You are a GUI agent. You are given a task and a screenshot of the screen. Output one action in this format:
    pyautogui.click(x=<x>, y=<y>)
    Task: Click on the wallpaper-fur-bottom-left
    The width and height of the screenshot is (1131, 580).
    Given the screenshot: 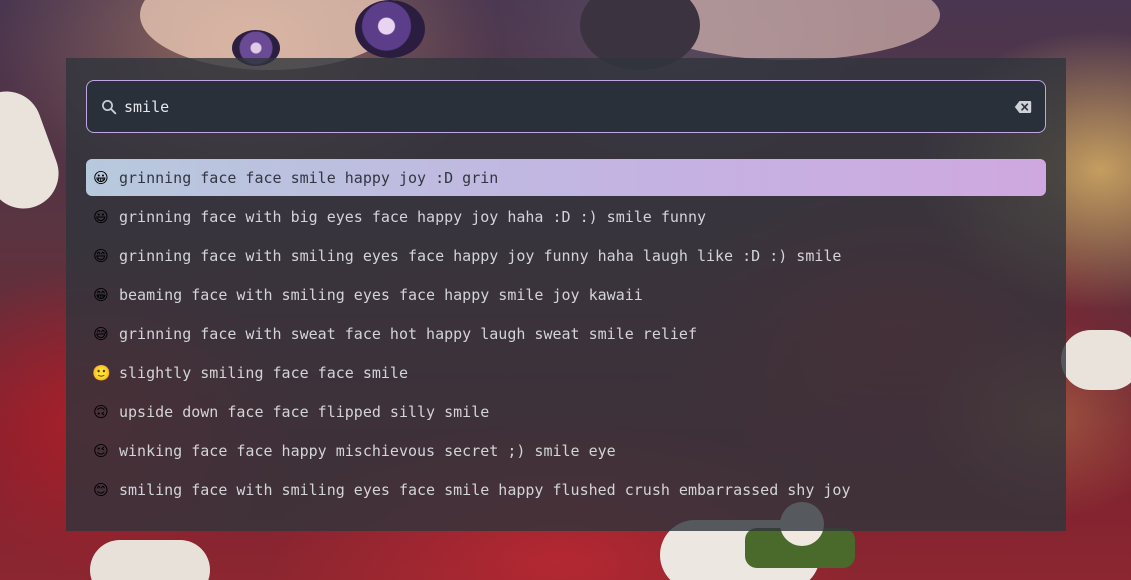 What is the action you would take?
    pyautogui.click(x=150, y=560)
    